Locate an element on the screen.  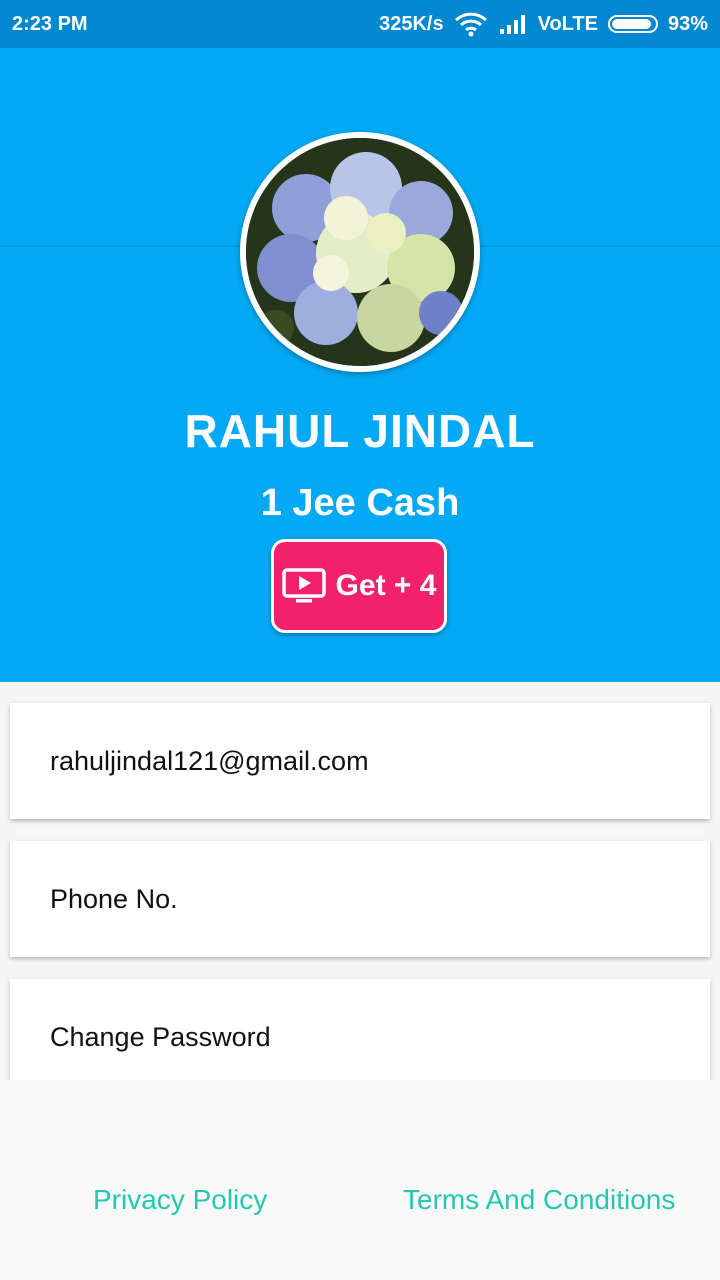
hydrangea-flower-photo is located at coordinates (360, 252).